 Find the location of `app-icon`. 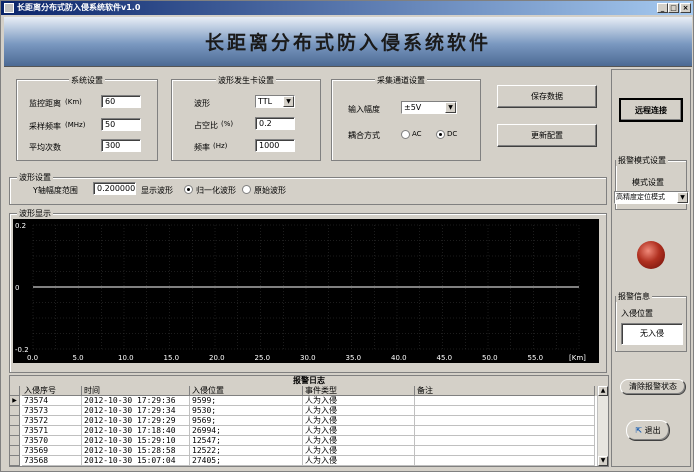

app-icon is located at coordinates (9, 8).